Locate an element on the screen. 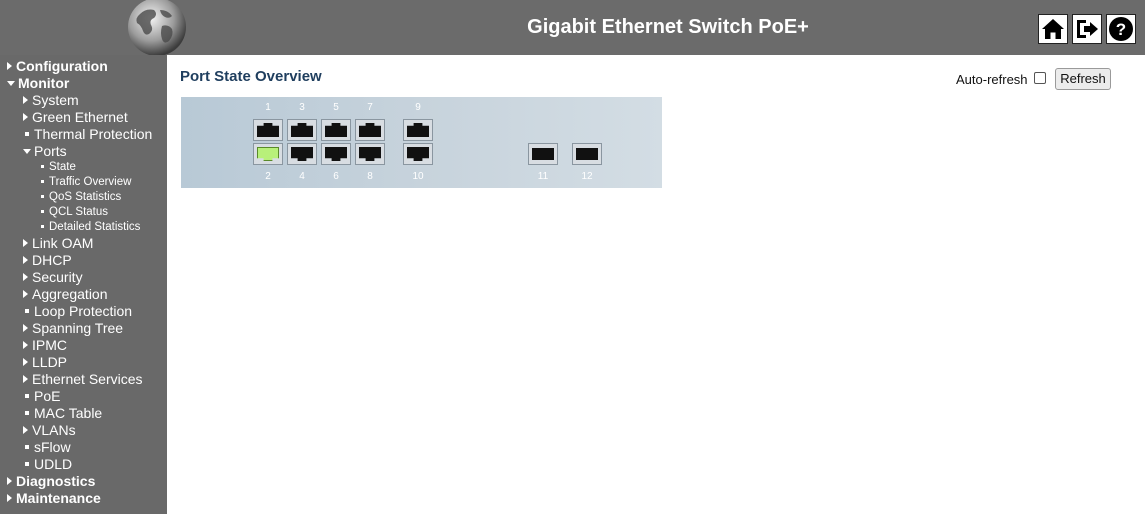 Image resolution: width=1145 pixels, height=514 pixels. sidebar-item-configuration: Configuration is located at coordinates (57, 66).